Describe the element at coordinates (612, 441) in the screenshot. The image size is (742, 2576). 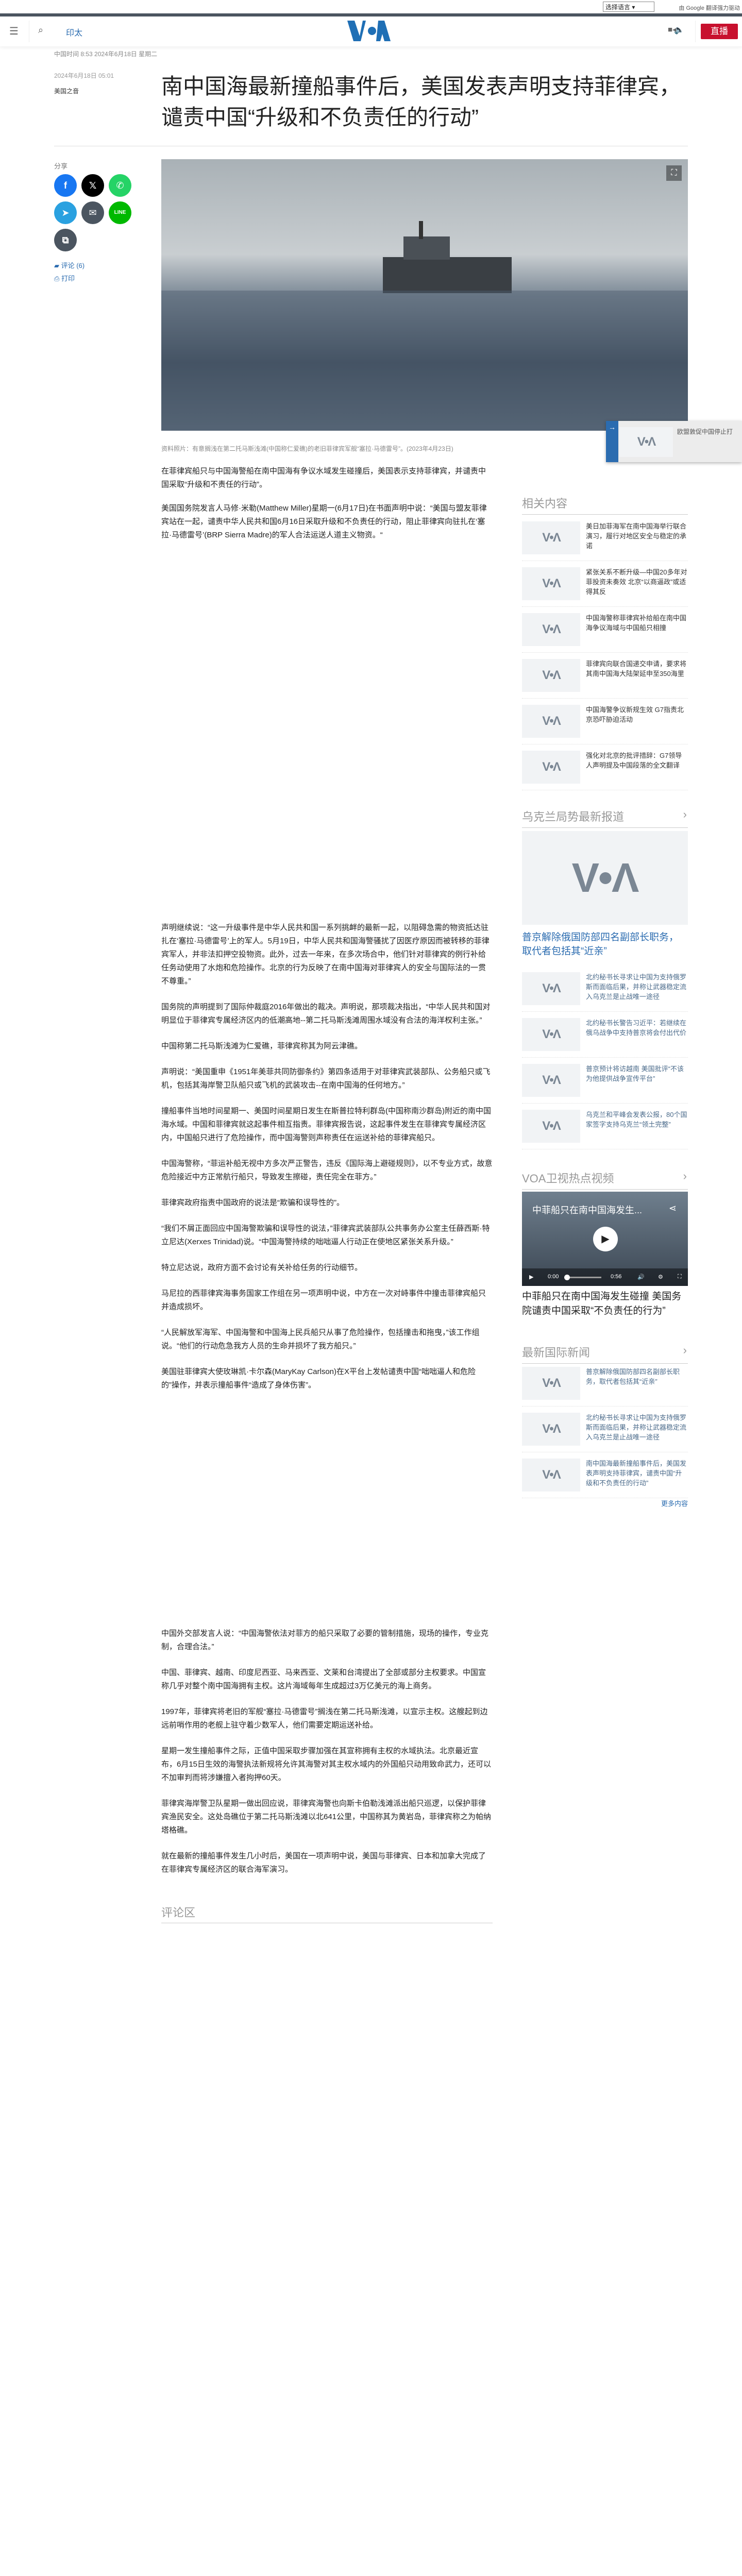
I see `arrow-right-icon: →` at that location.